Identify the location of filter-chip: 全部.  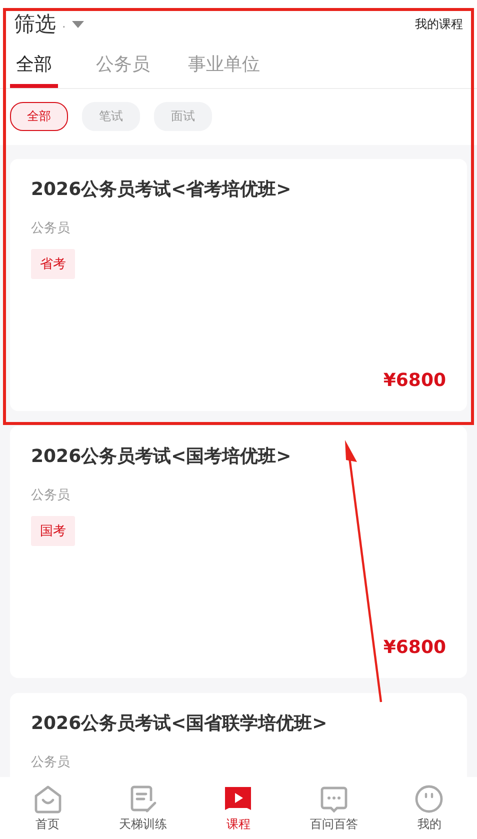
(39, 116).